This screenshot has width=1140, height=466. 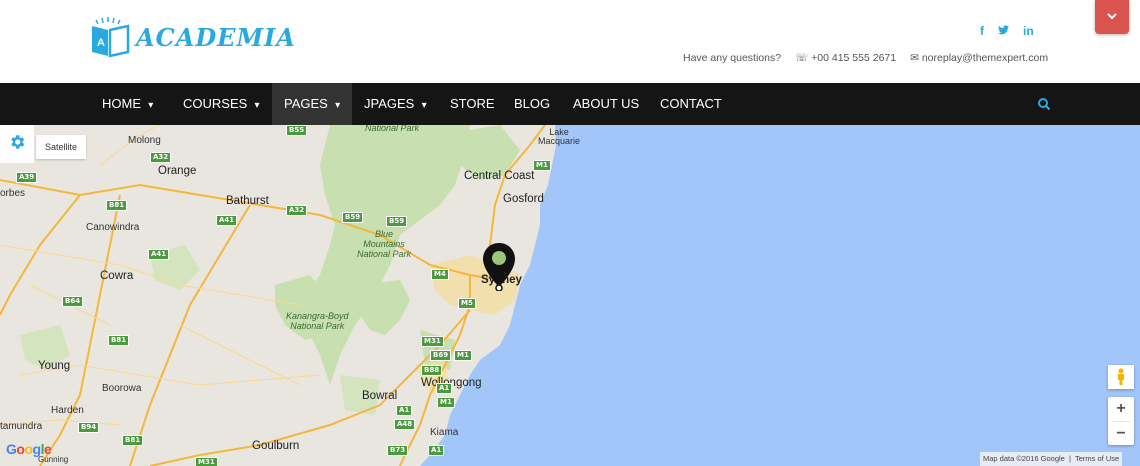 What do you see at coordinates (1003, 31) in the screenshot?
I see `twitter-icon` at bounding box center [1003, 31].